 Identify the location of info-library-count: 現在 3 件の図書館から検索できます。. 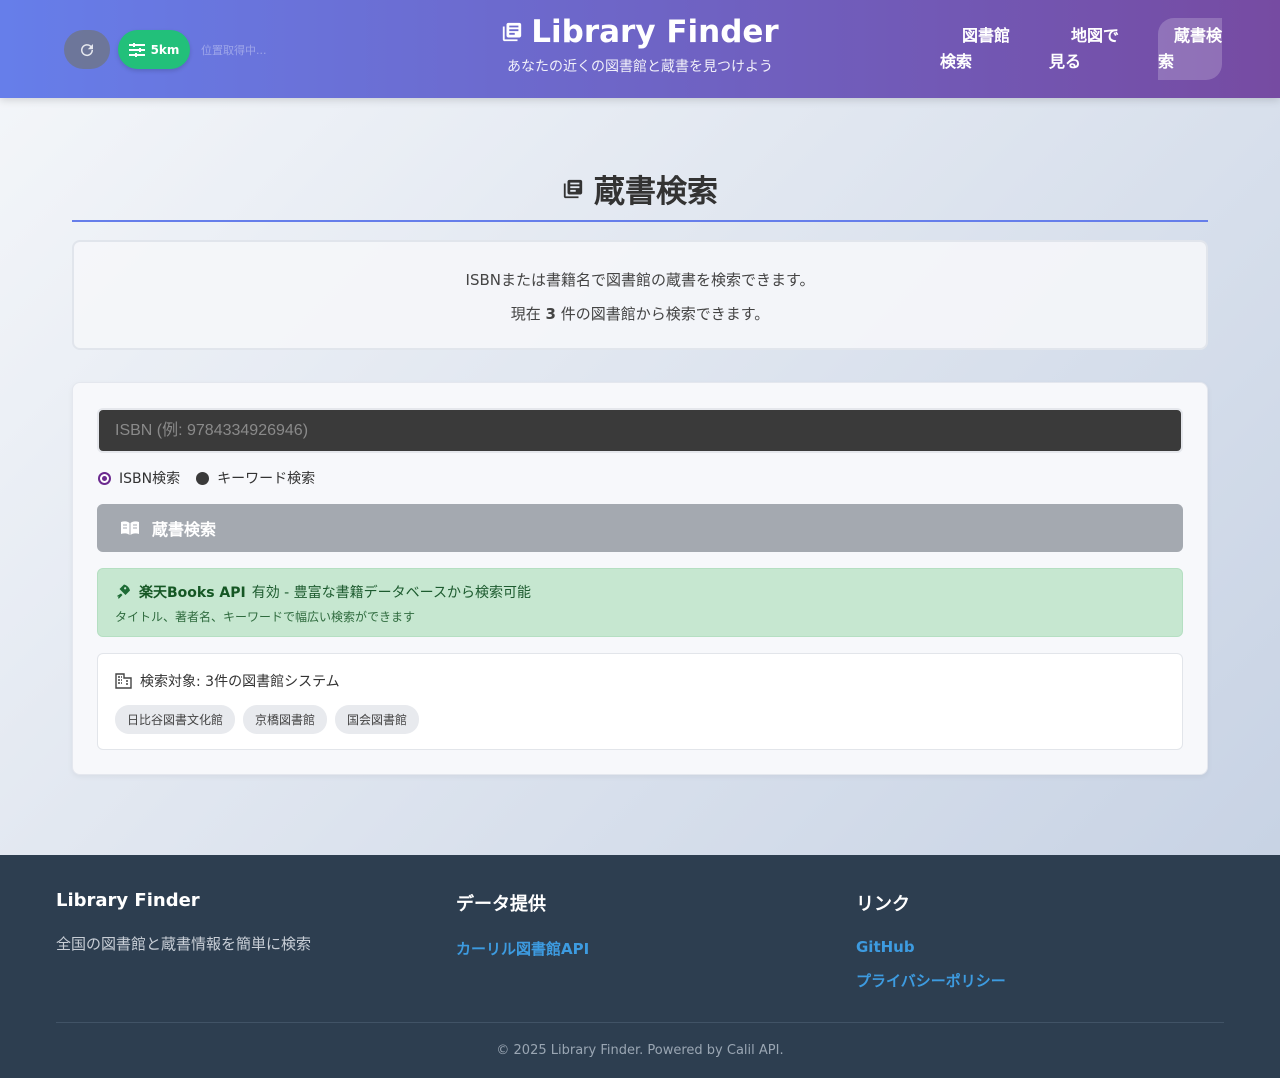
(640, 313).